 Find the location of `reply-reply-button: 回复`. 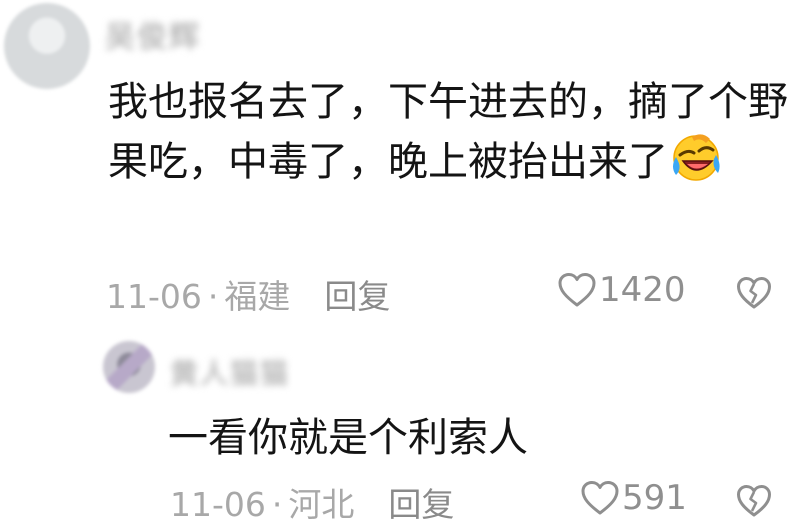

reply-reply-button: 回复 is located at coordinates (421, 502).